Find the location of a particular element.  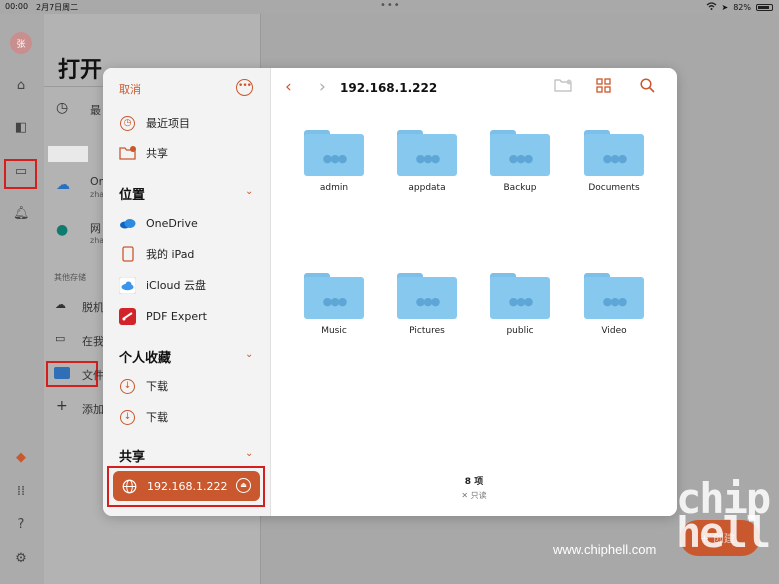

device-icon: ▭ is located at coordinates (60, 338).